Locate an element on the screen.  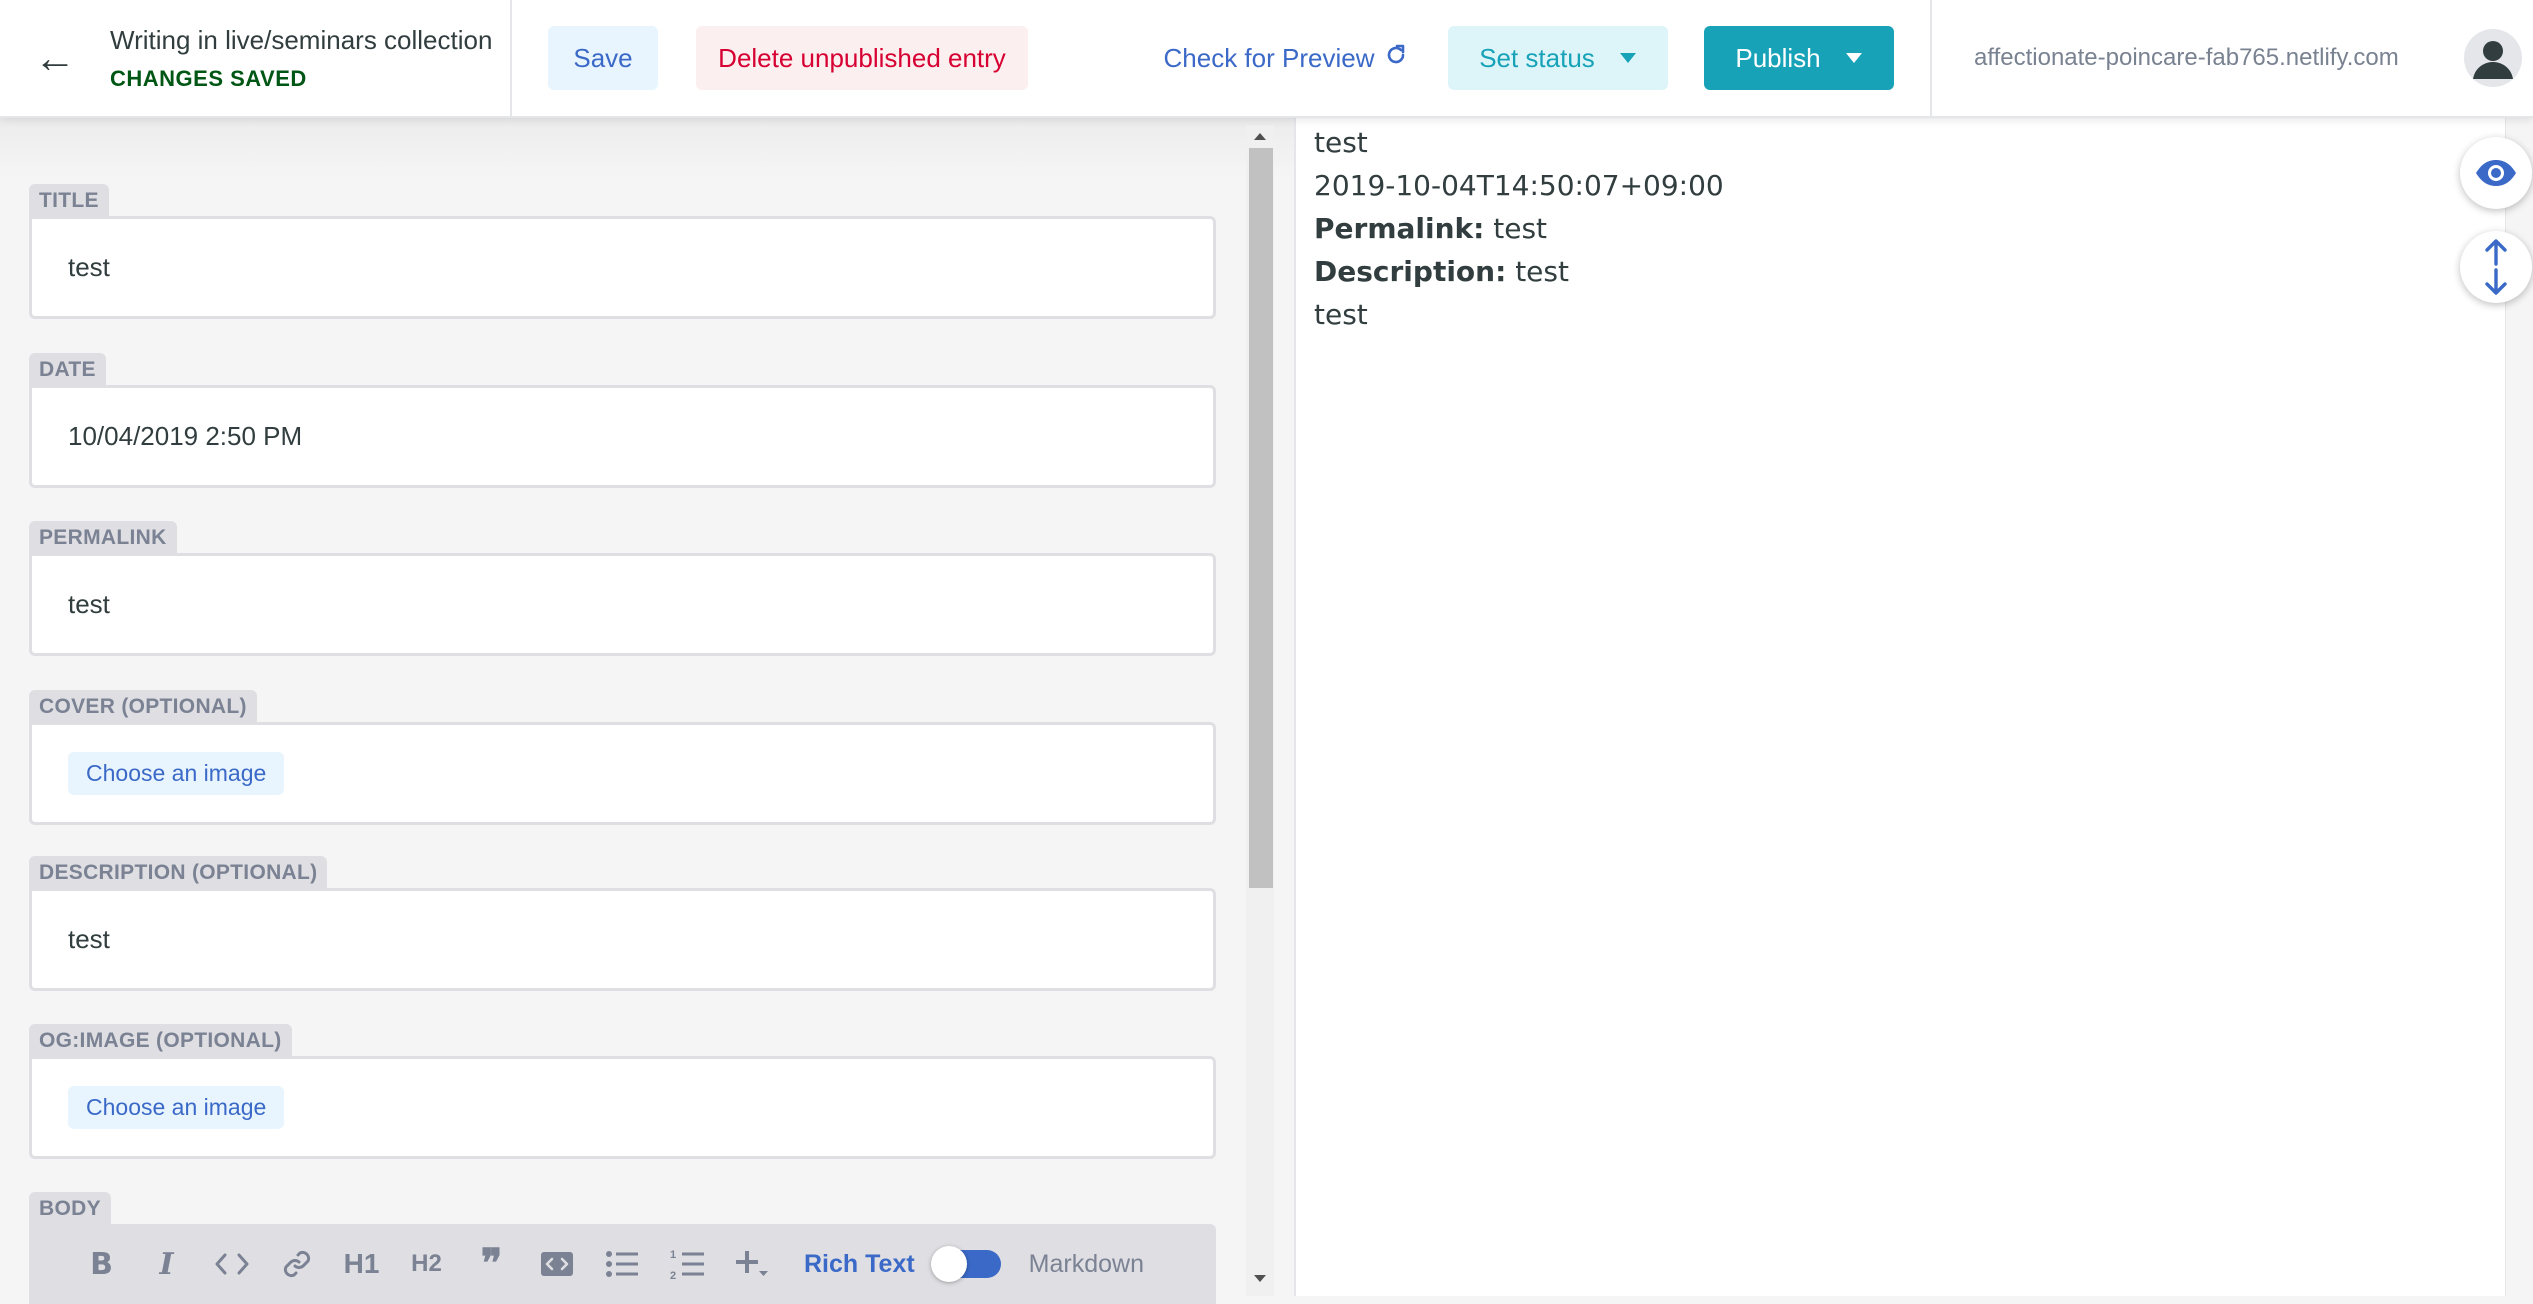
eye-icon is located at coordinates (2496, 173).